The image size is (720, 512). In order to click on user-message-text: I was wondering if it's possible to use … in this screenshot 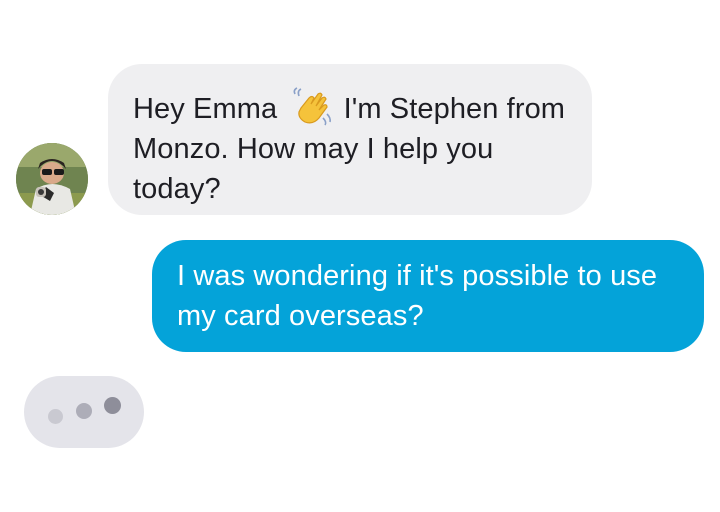, I will do `click(417, 296)`.